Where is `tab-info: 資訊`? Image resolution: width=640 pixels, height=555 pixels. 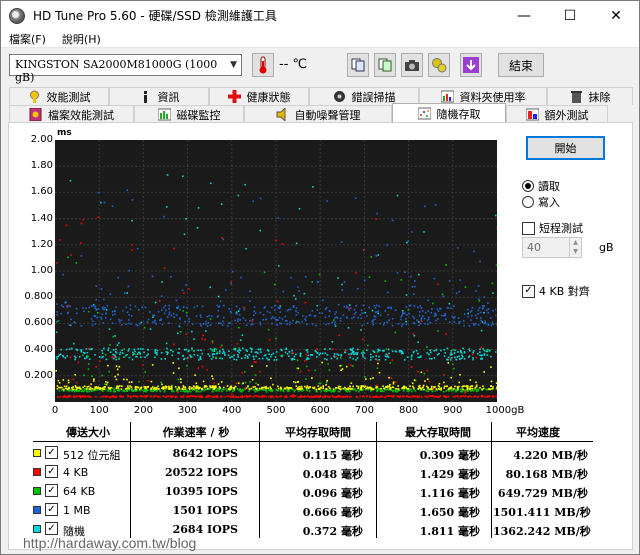
tab-info: 資訊 is located at coordinates (159, 96).